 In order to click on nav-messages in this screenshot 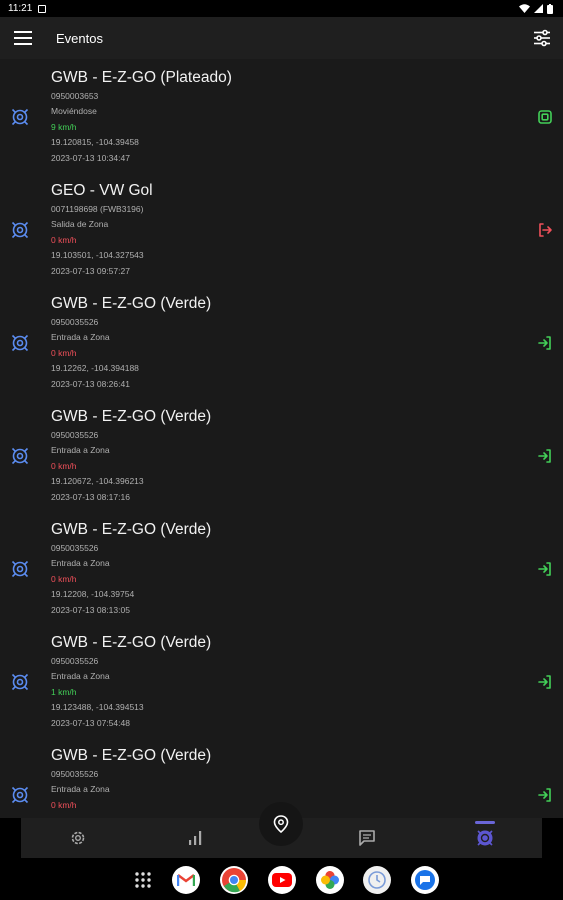, I will do `click(367, 838)`.